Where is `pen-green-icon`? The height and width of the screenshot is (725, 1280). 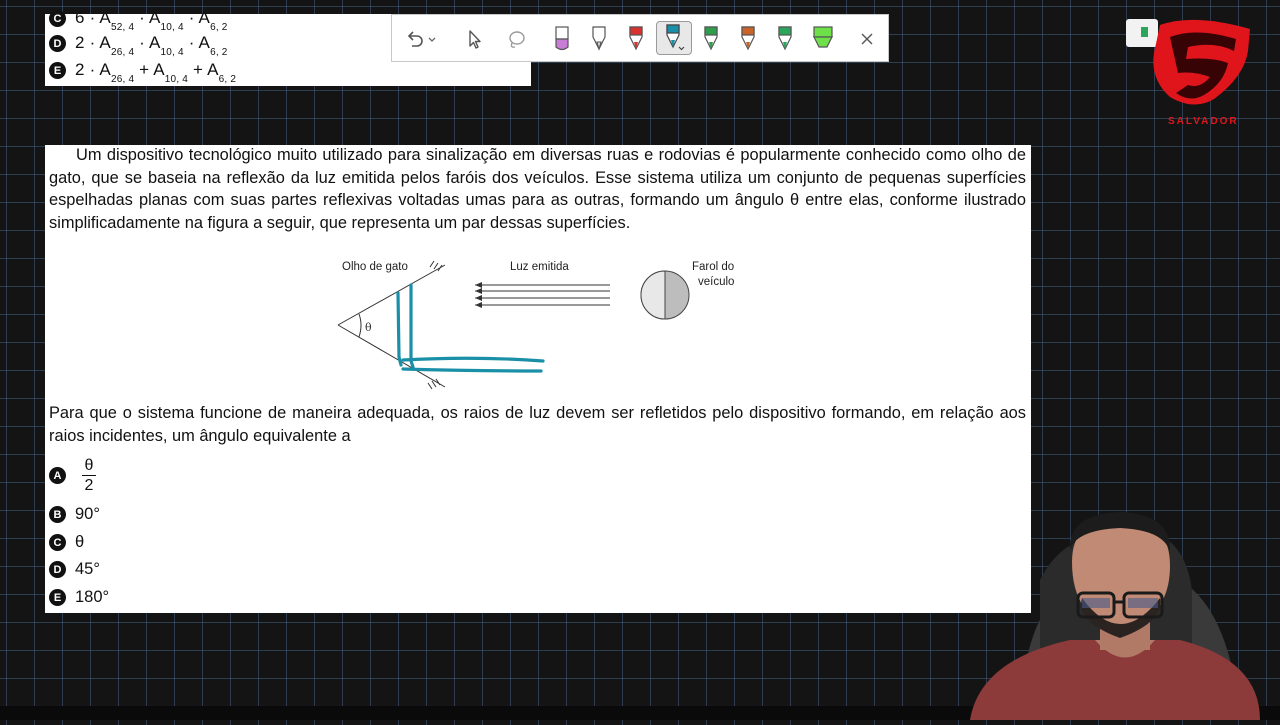 pen-green-icon is located at coordinates (711, 39).